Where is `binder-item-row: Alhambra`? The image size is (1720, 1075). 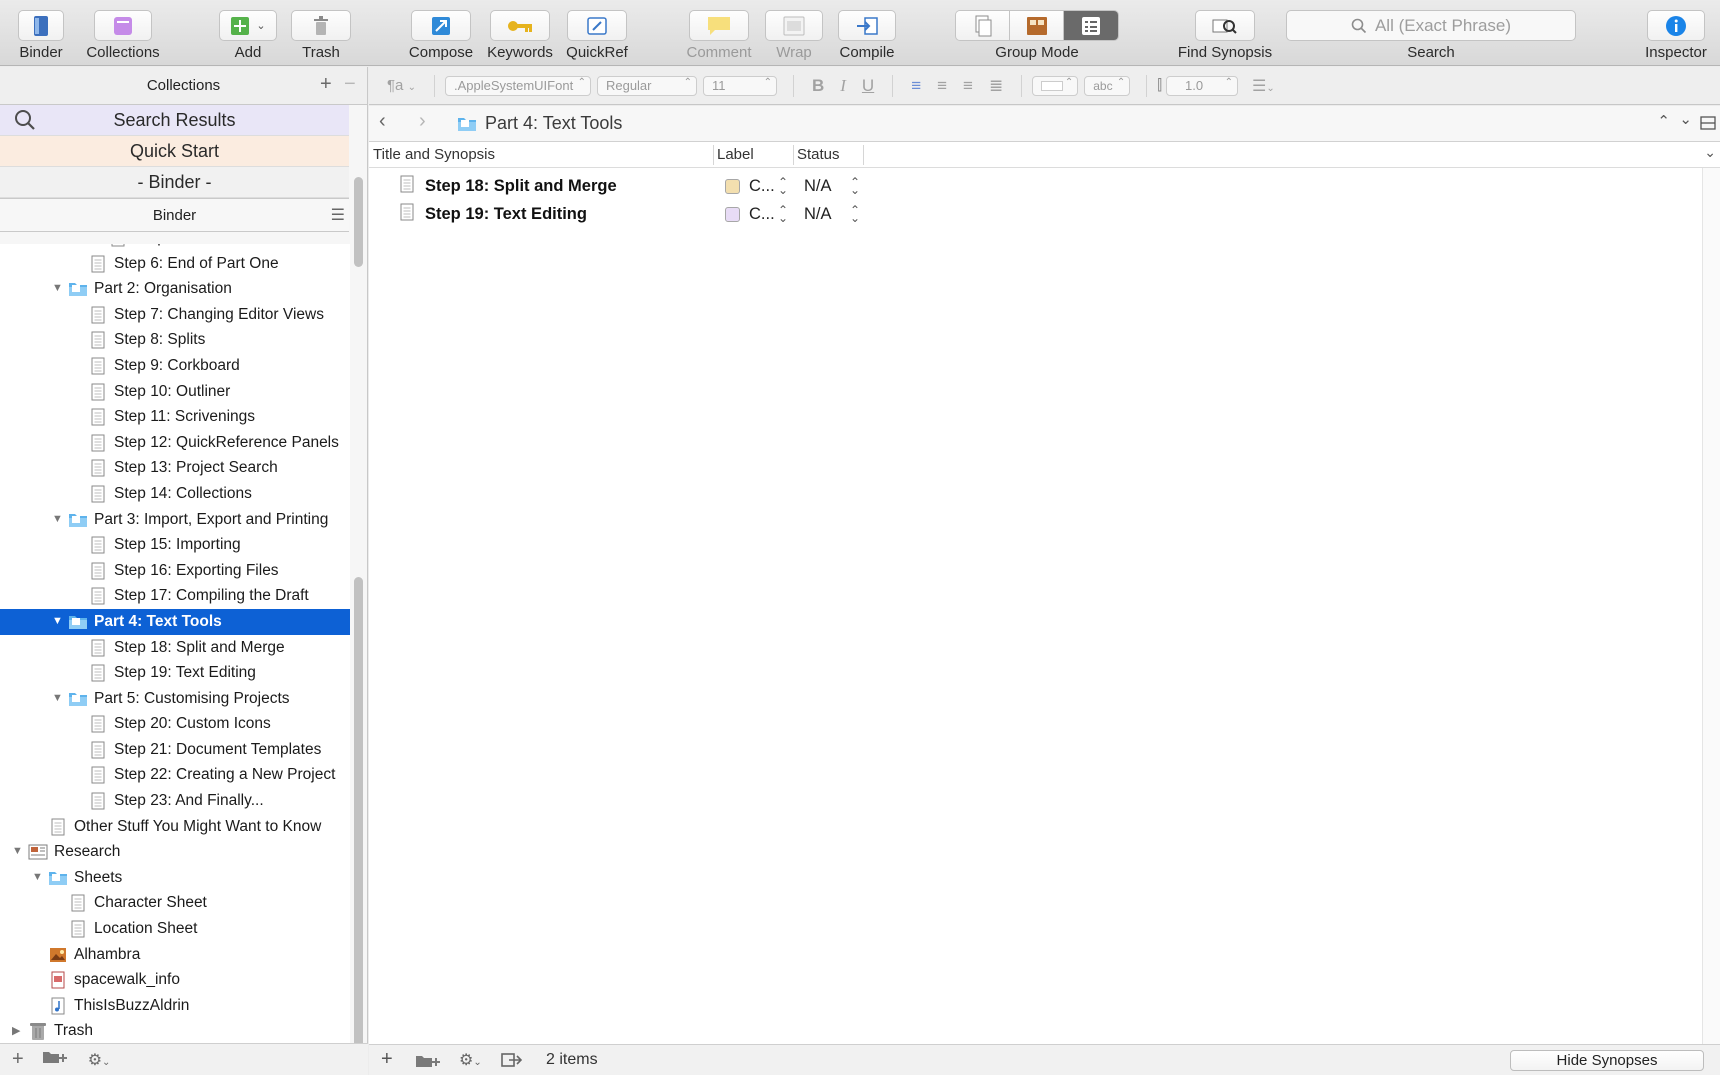
binder-item-row: Alhambra is located at coordinates (175, 955).